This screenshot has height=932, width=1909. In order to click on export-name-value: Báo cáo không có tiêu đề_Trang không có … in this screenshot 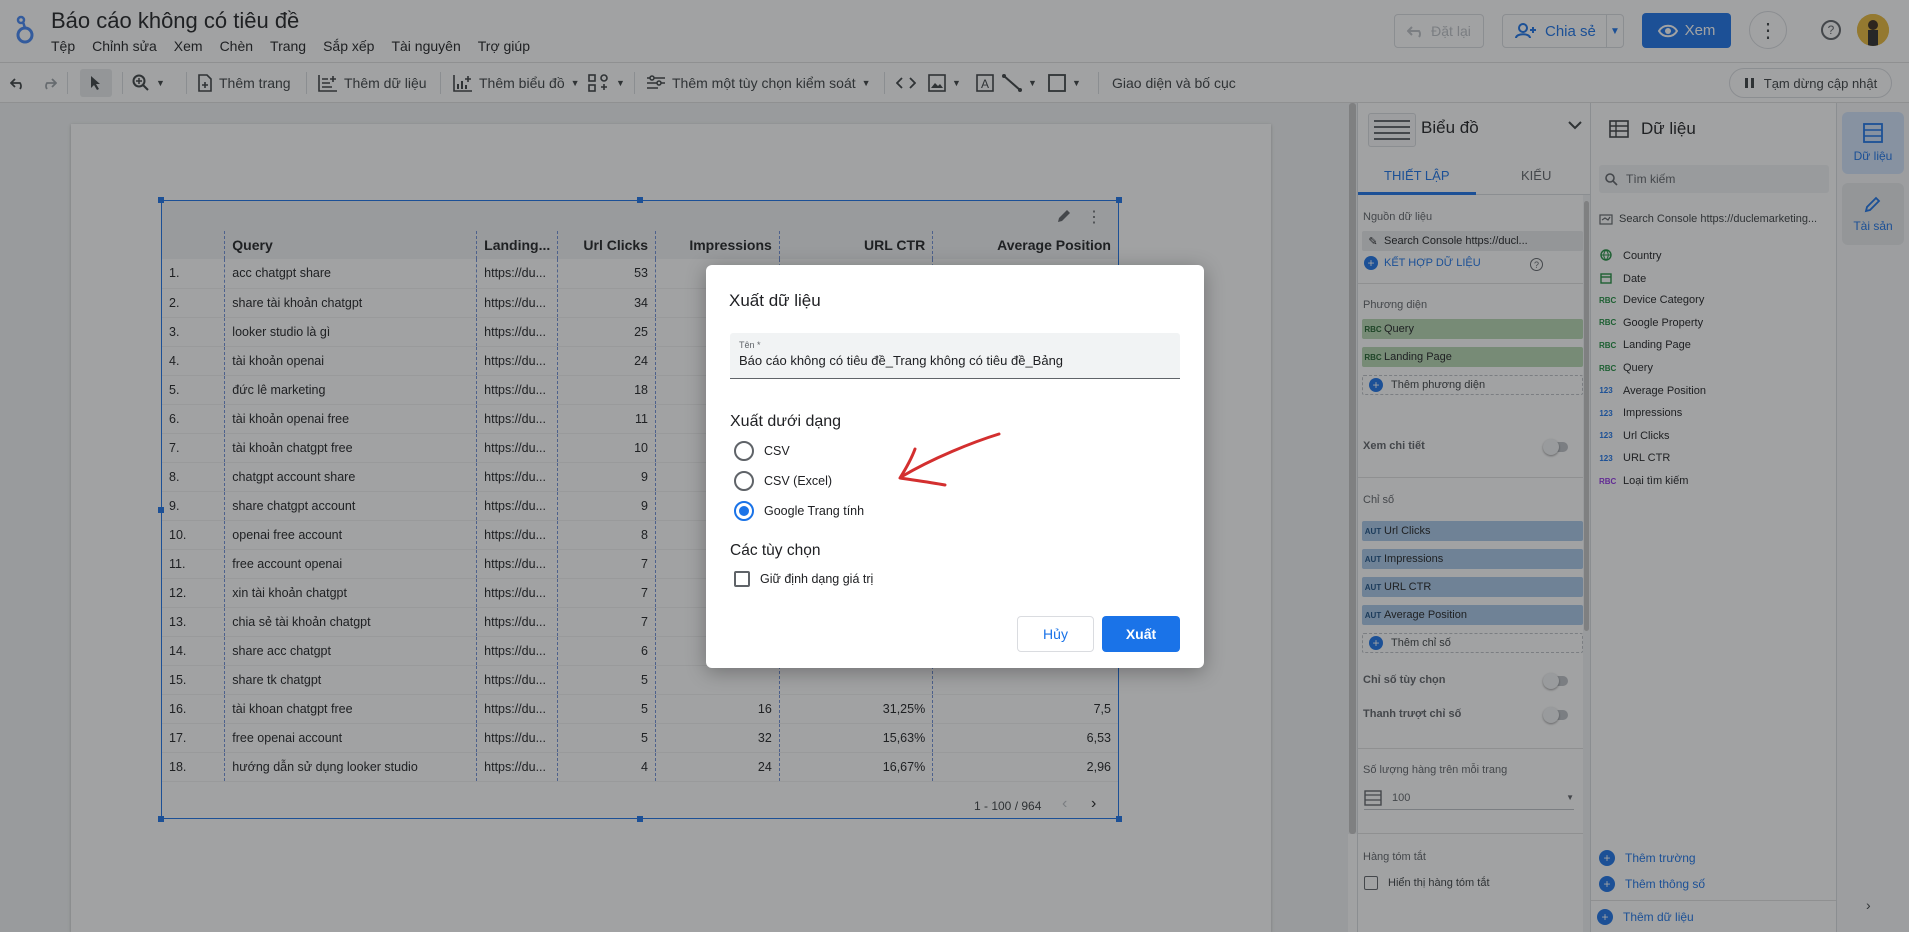, I will do `click(901, 360)`.